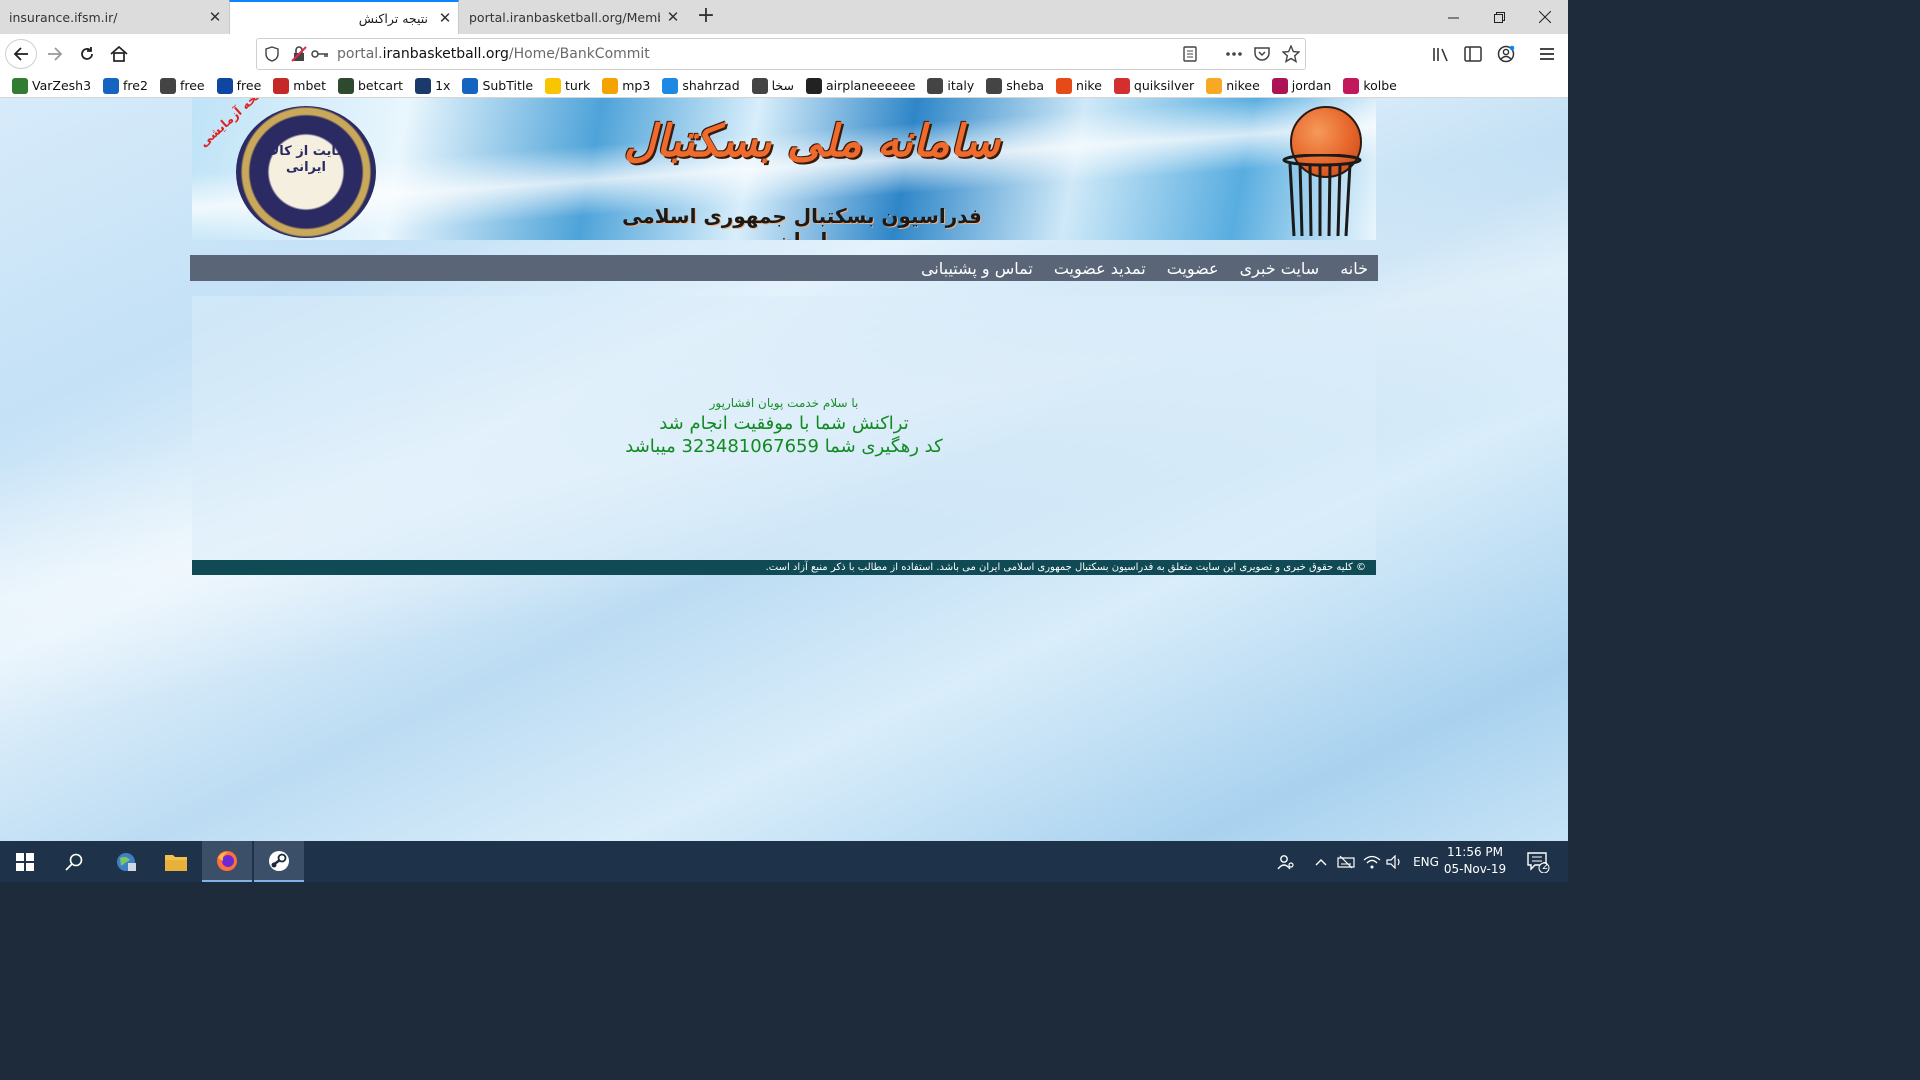 The width and height of the screenshot is (1920, 1080). I want to click on bookmark-item: SubTitle, so click(498, 85).